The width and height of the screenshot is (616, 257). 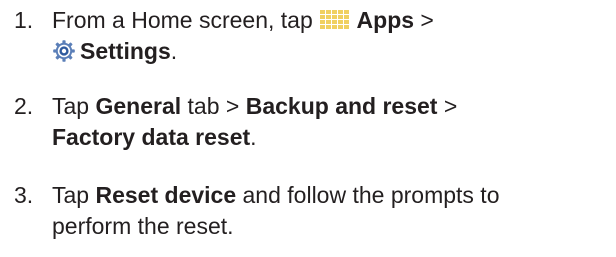 What do you see at coordinates (151, 137) in the screenshot?
I see `factory-reset-label: Factory data reset` at bounding box center [151, 137].